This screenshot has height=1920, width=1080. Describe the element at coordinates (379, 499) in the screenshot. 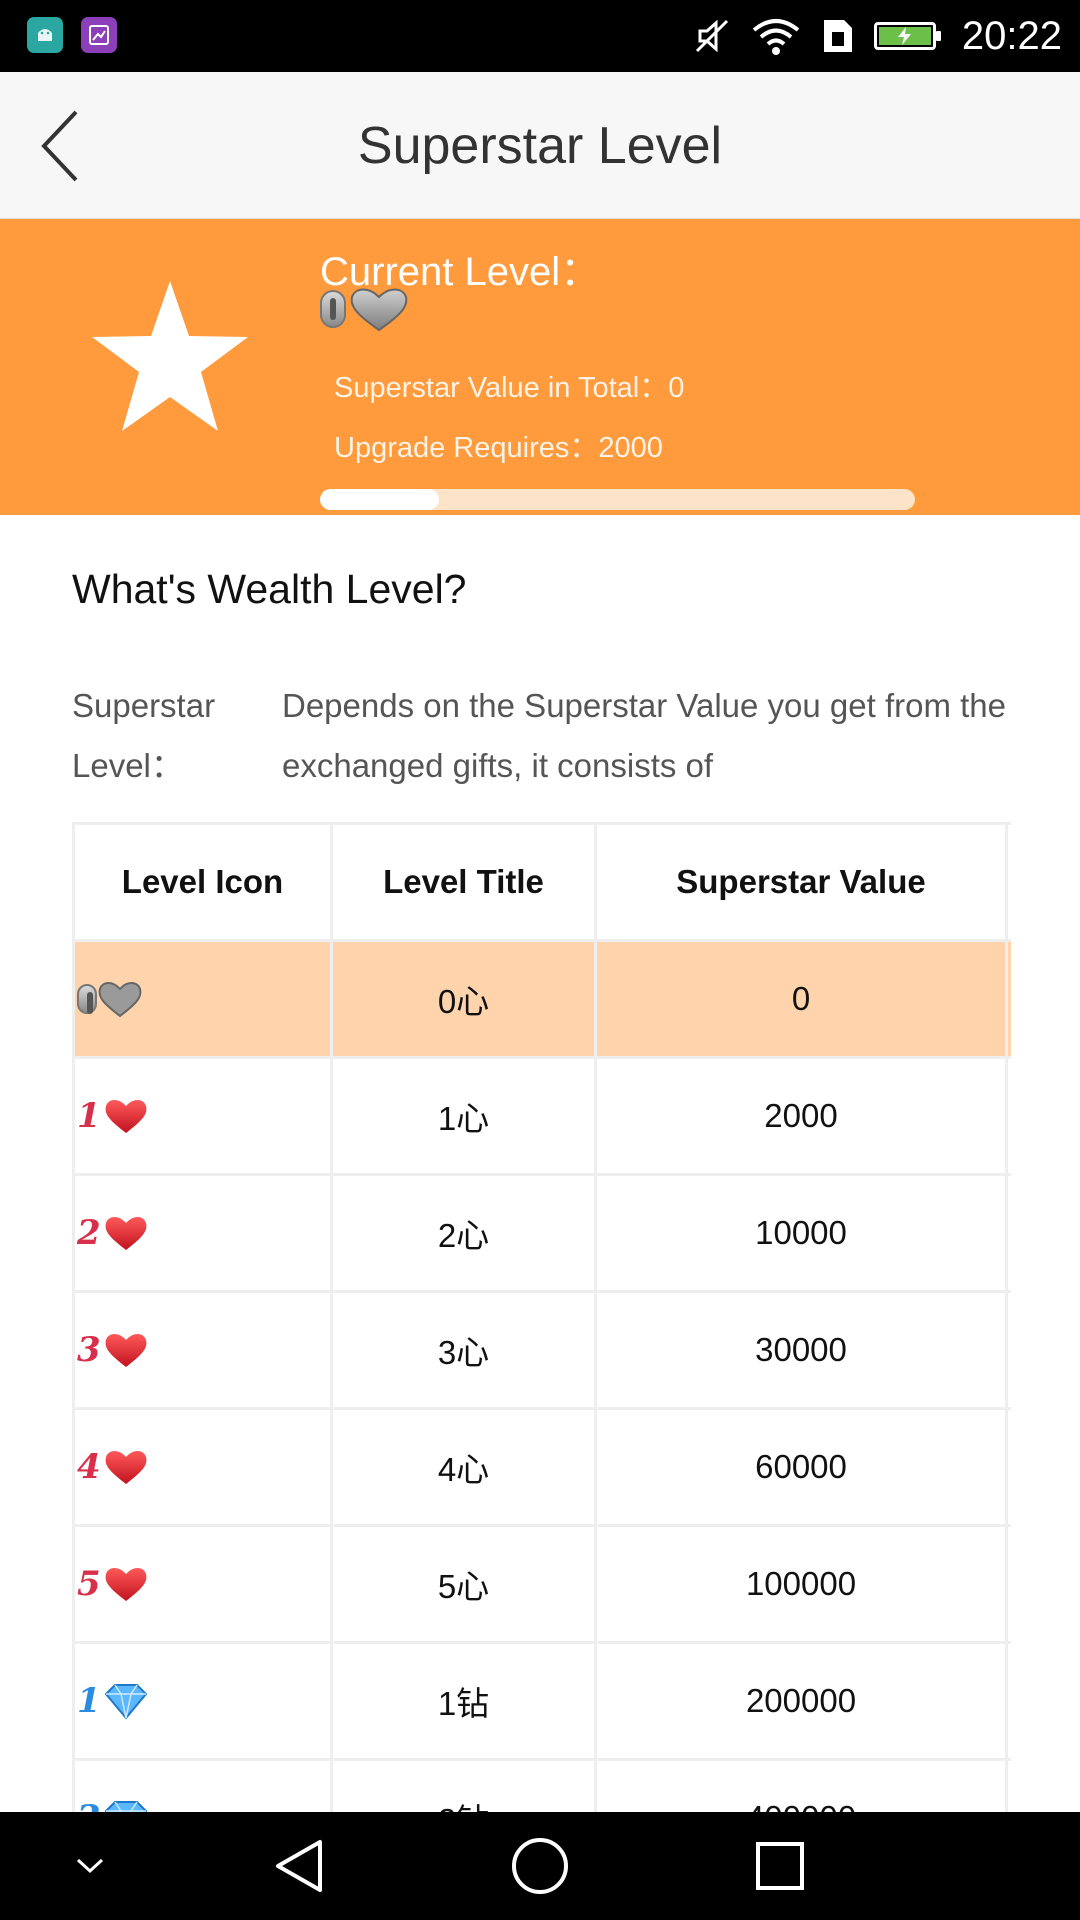

I see `level-progress-fill` at that location.